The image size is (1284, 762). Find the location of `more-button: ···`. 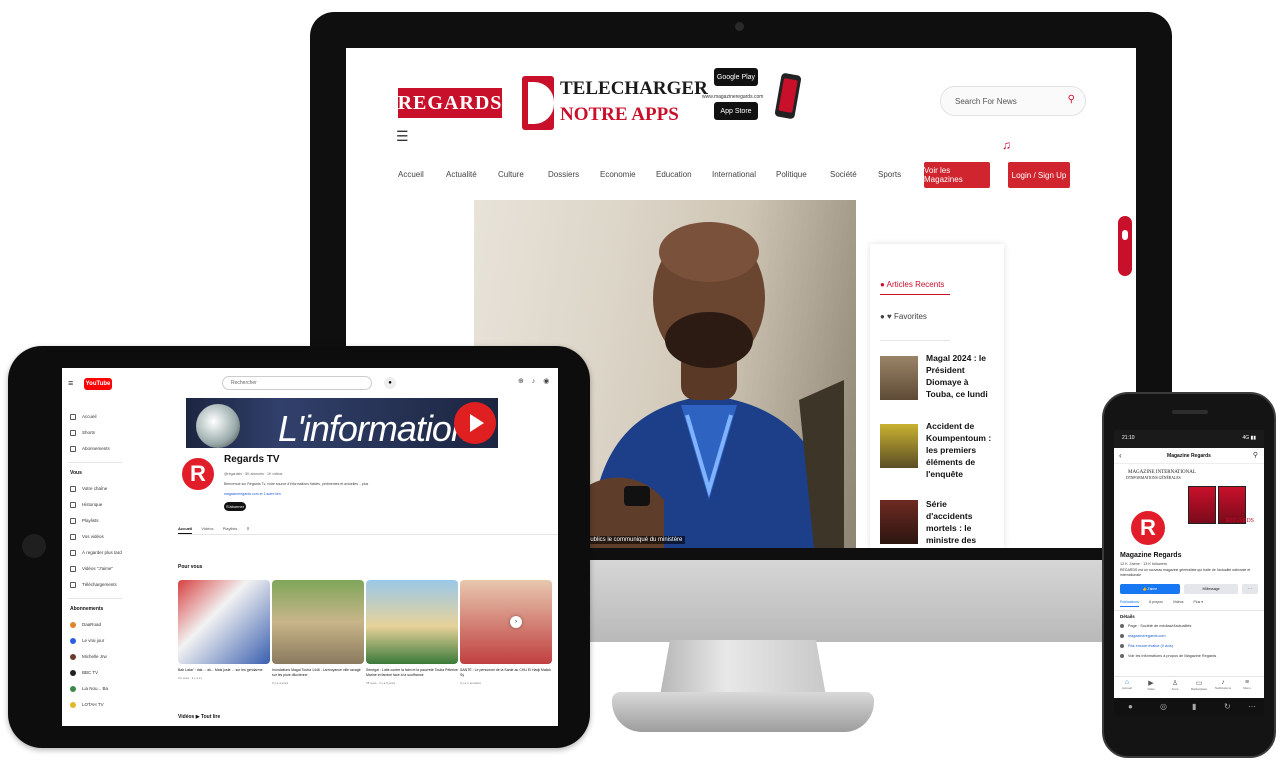

more-button: ··· is located at coordinates (1250, 589).